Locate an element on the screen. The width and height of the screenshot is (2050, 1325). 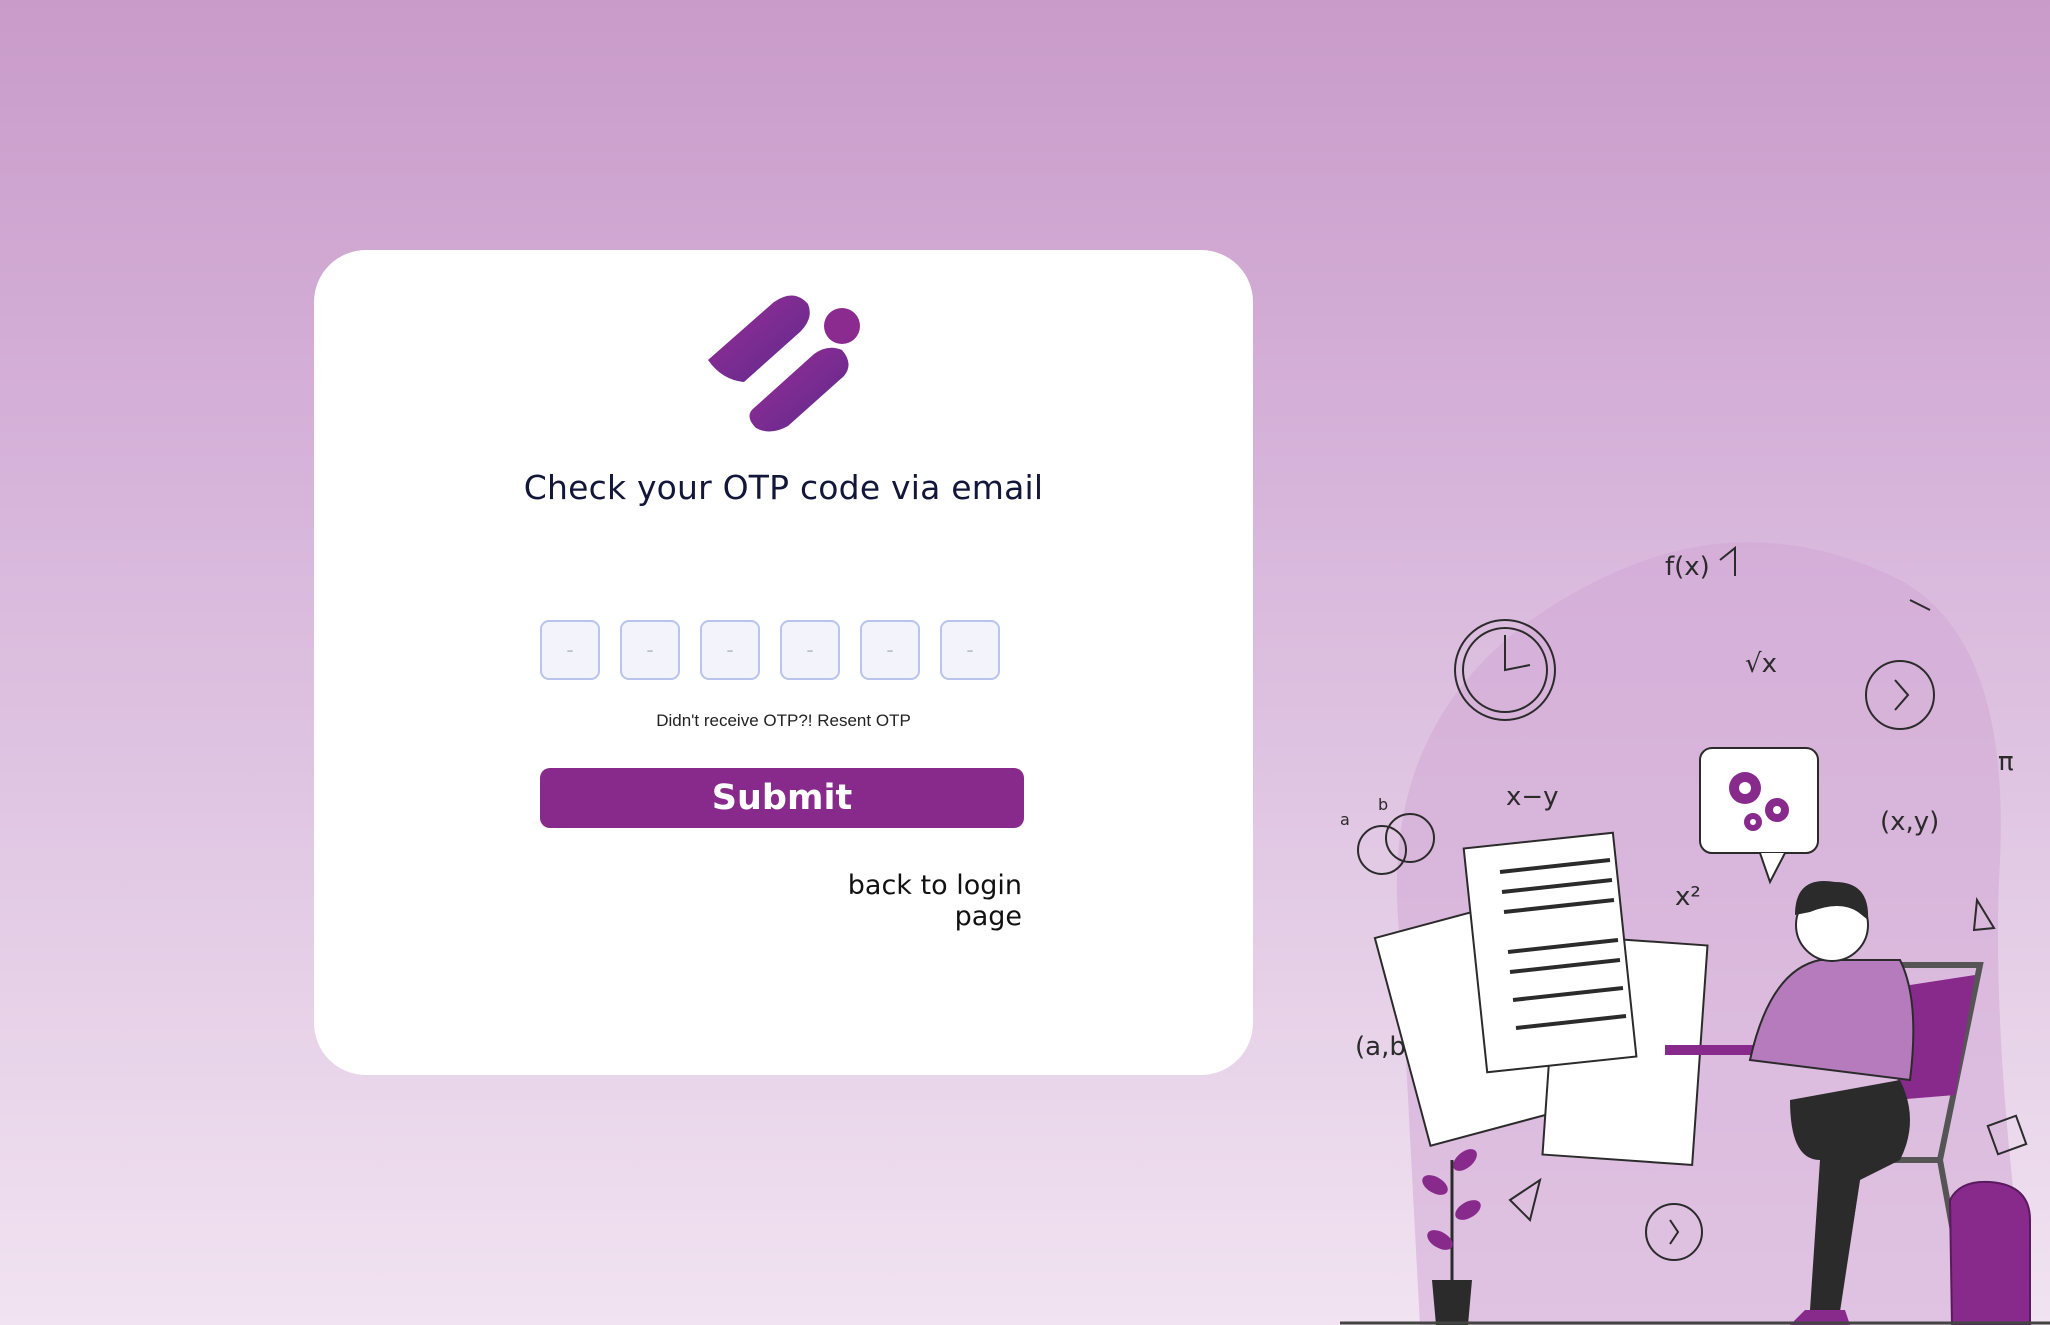
label-pi: π is located at coordinates (2006, 762).